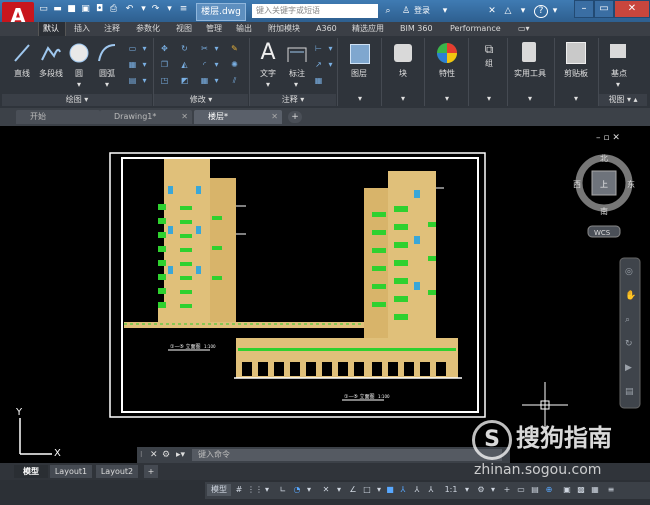  What do you see at coordinates (219, 490) in the screenshot?
I see `model-space-button: 模型` at bounding box center [219, 490].